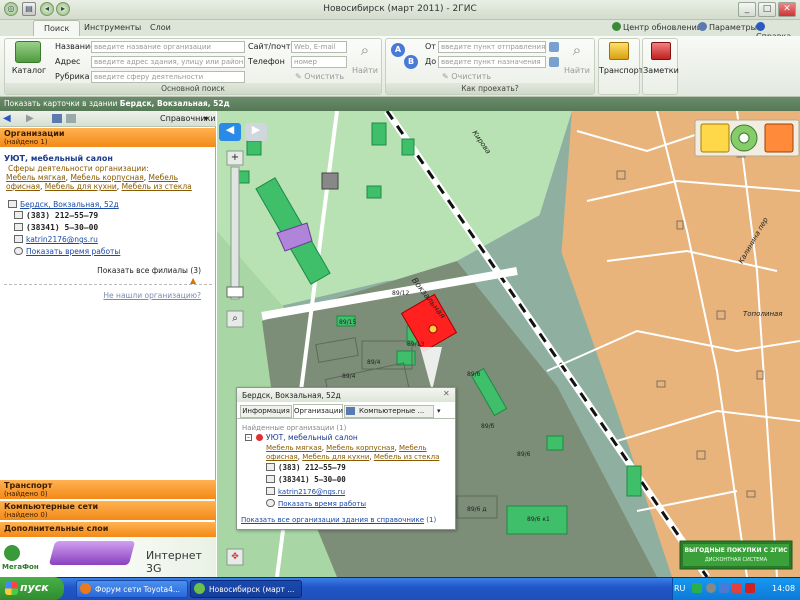 This screenshot has width=800, height=600. Describe the element at coordinates (439, 411) in the screenshot. I see `popup-tabs-dropdown-icon: ▾` at that location.